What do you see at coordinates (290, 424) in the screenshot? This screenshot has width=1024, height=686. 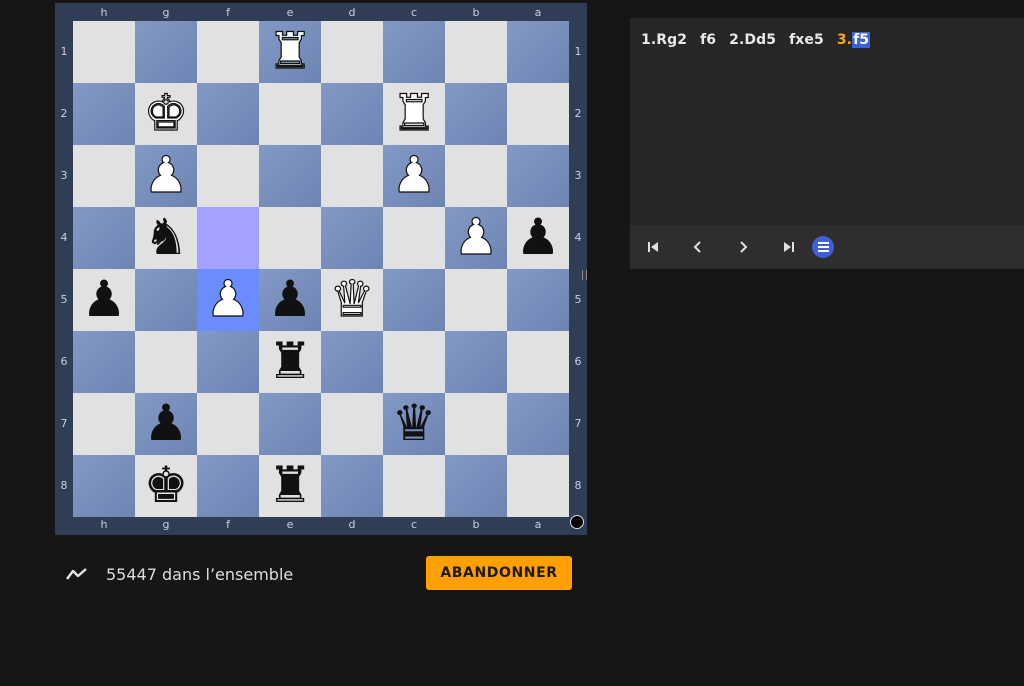 I see `square-e7` at bounding box center [290, 424].